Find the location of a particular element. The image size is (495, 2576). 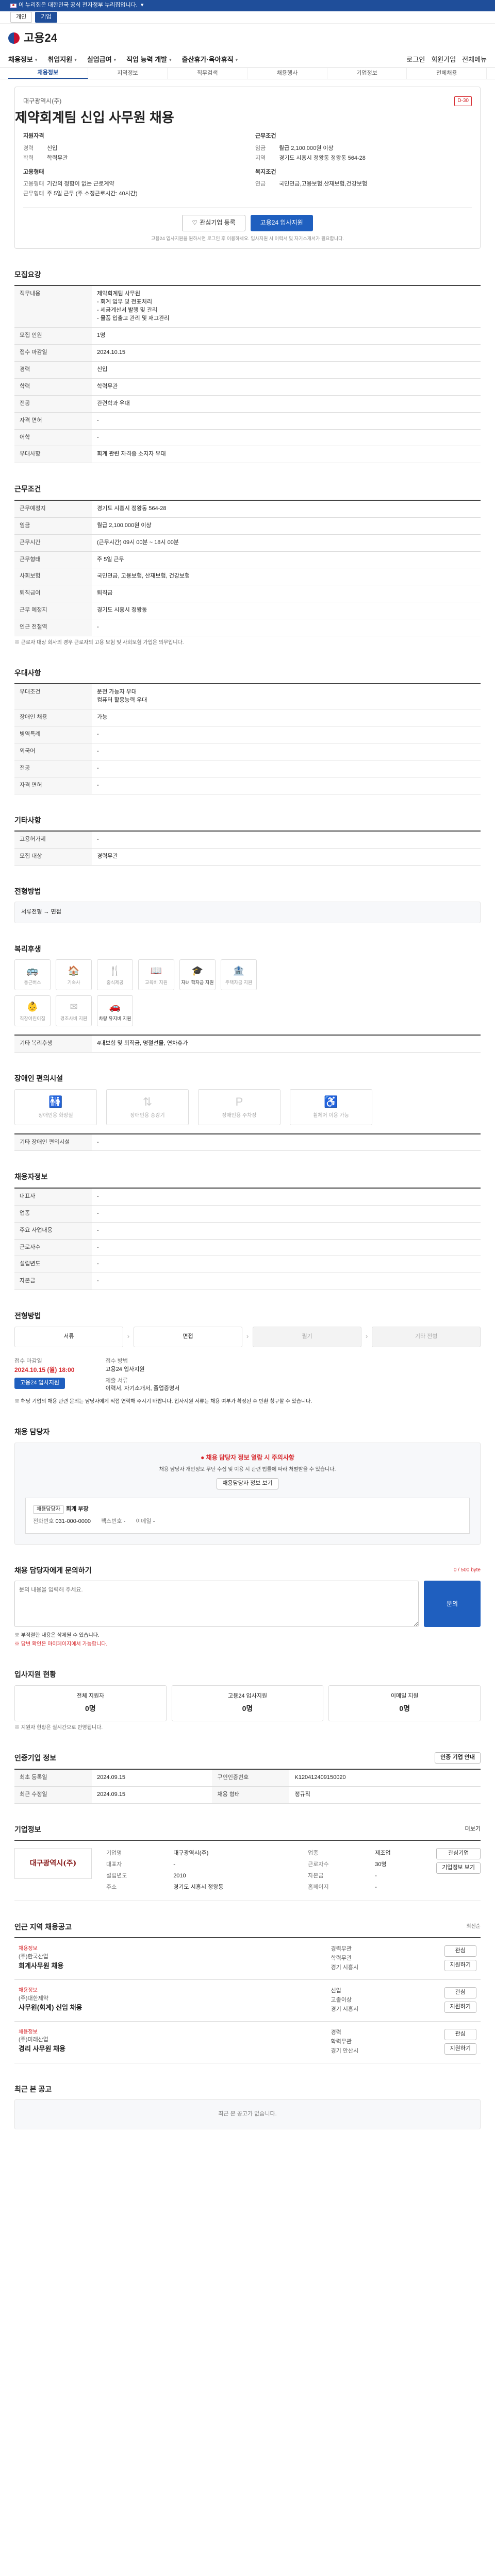

gnb-item: 실업급여 is located at coordinates (101, 60).